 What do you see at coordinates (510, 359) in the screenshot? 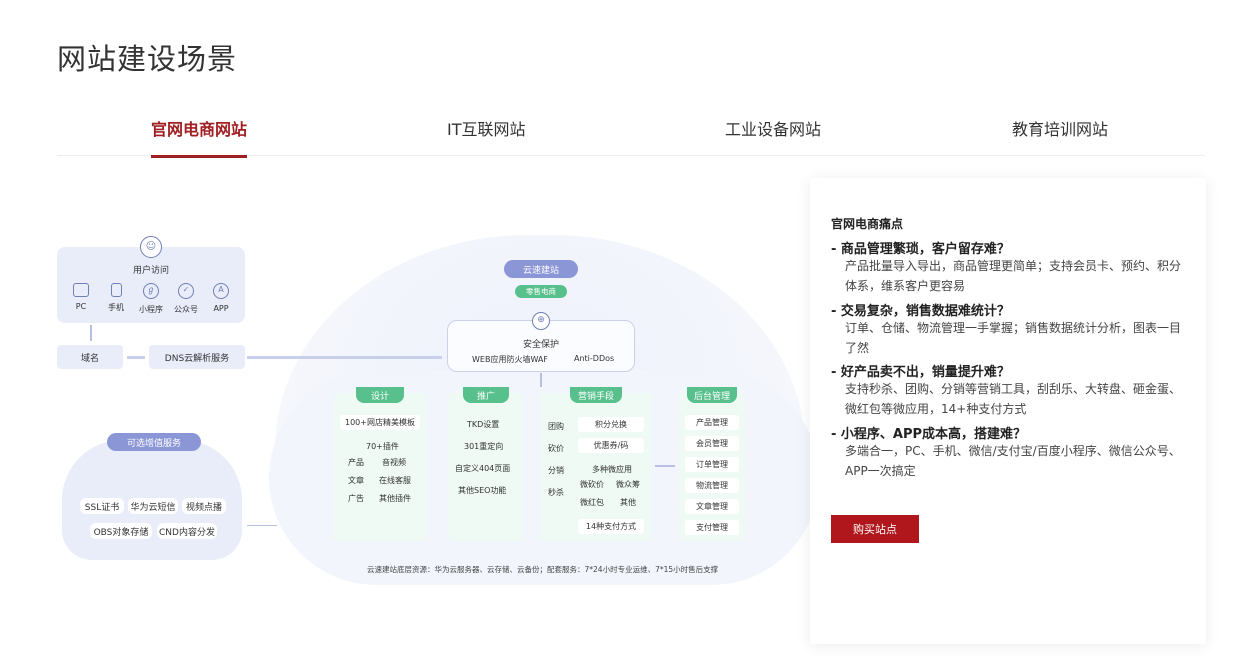
I see `security-waf: WEB应用防火墙WAF` at bounding box center [510, 359].